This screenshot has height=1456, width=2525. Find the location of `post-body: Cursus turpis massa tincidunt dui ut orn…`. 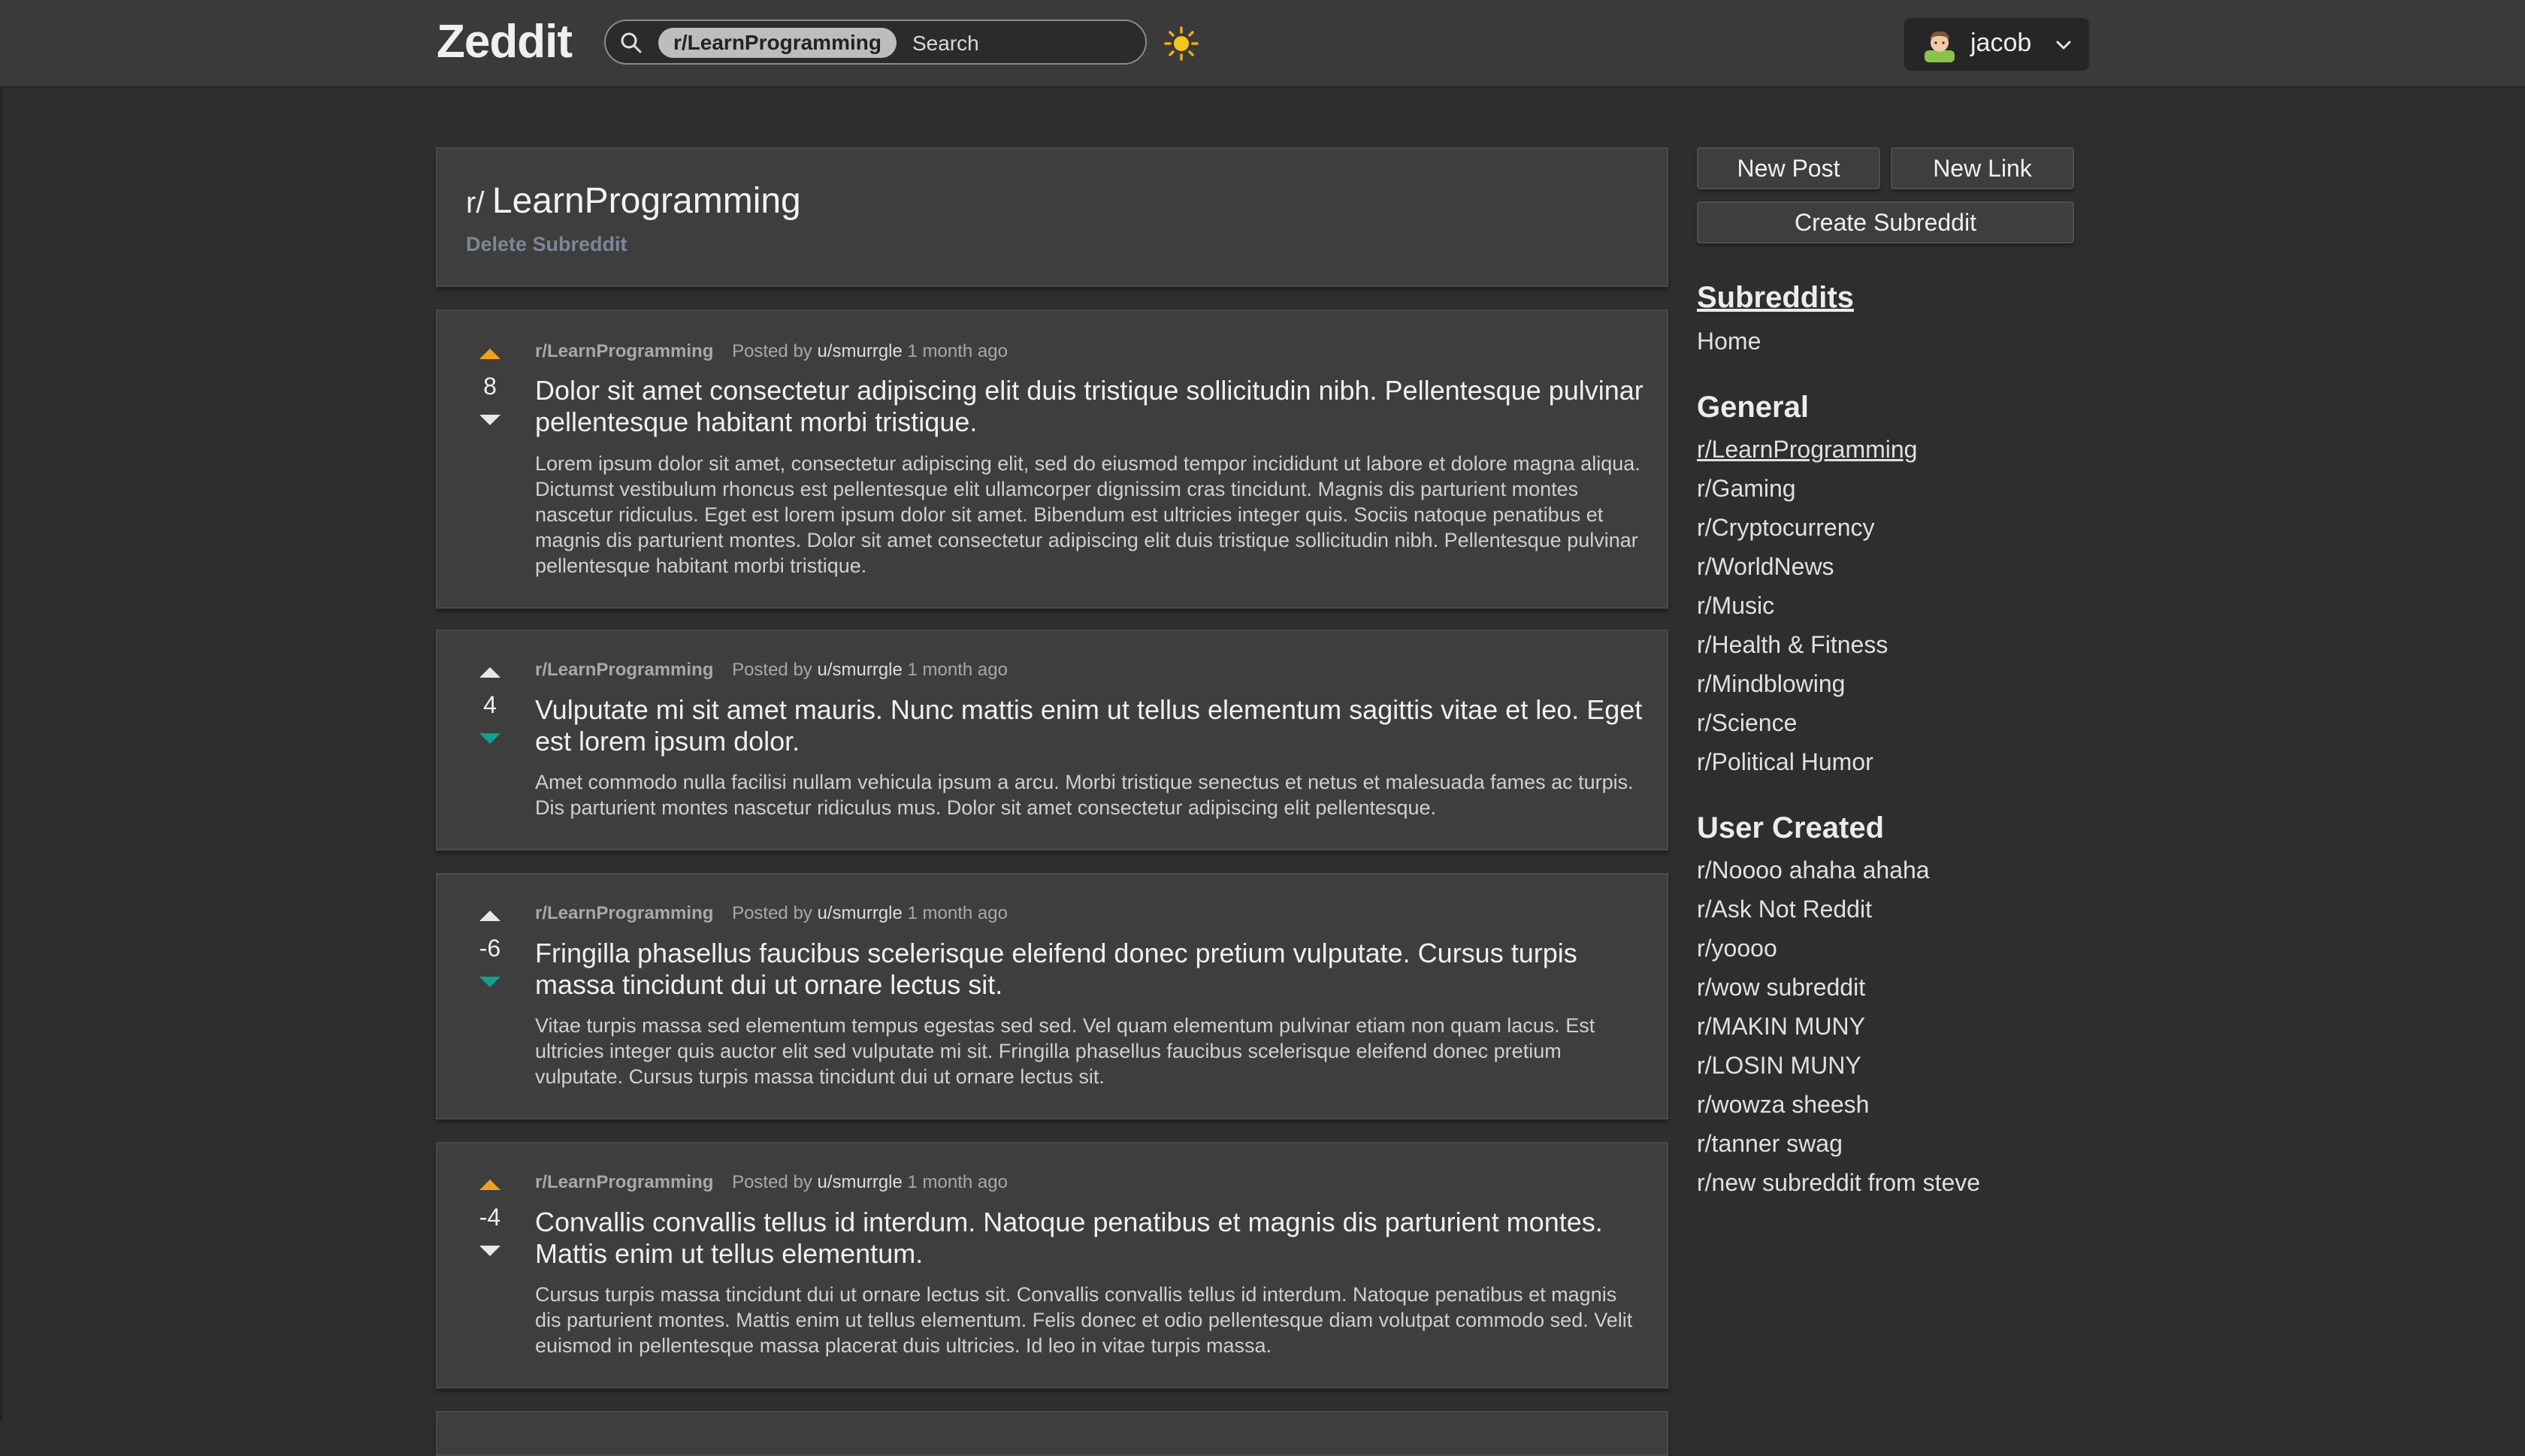

post-body: Cursus turpis massa tincidunt dui ut orn… is located at coordinates (1084, 1320).